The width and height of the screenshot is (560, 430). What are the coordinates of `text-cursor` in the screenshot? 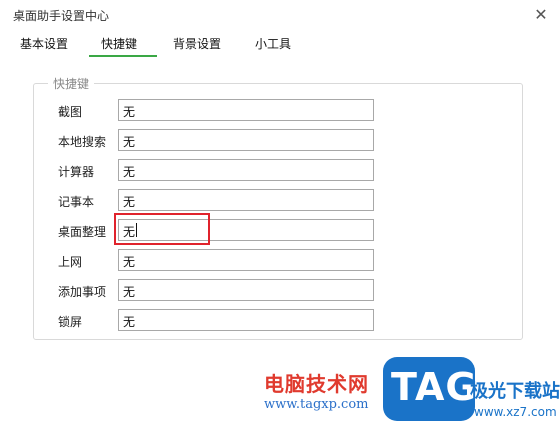 It's located at (136, 230).